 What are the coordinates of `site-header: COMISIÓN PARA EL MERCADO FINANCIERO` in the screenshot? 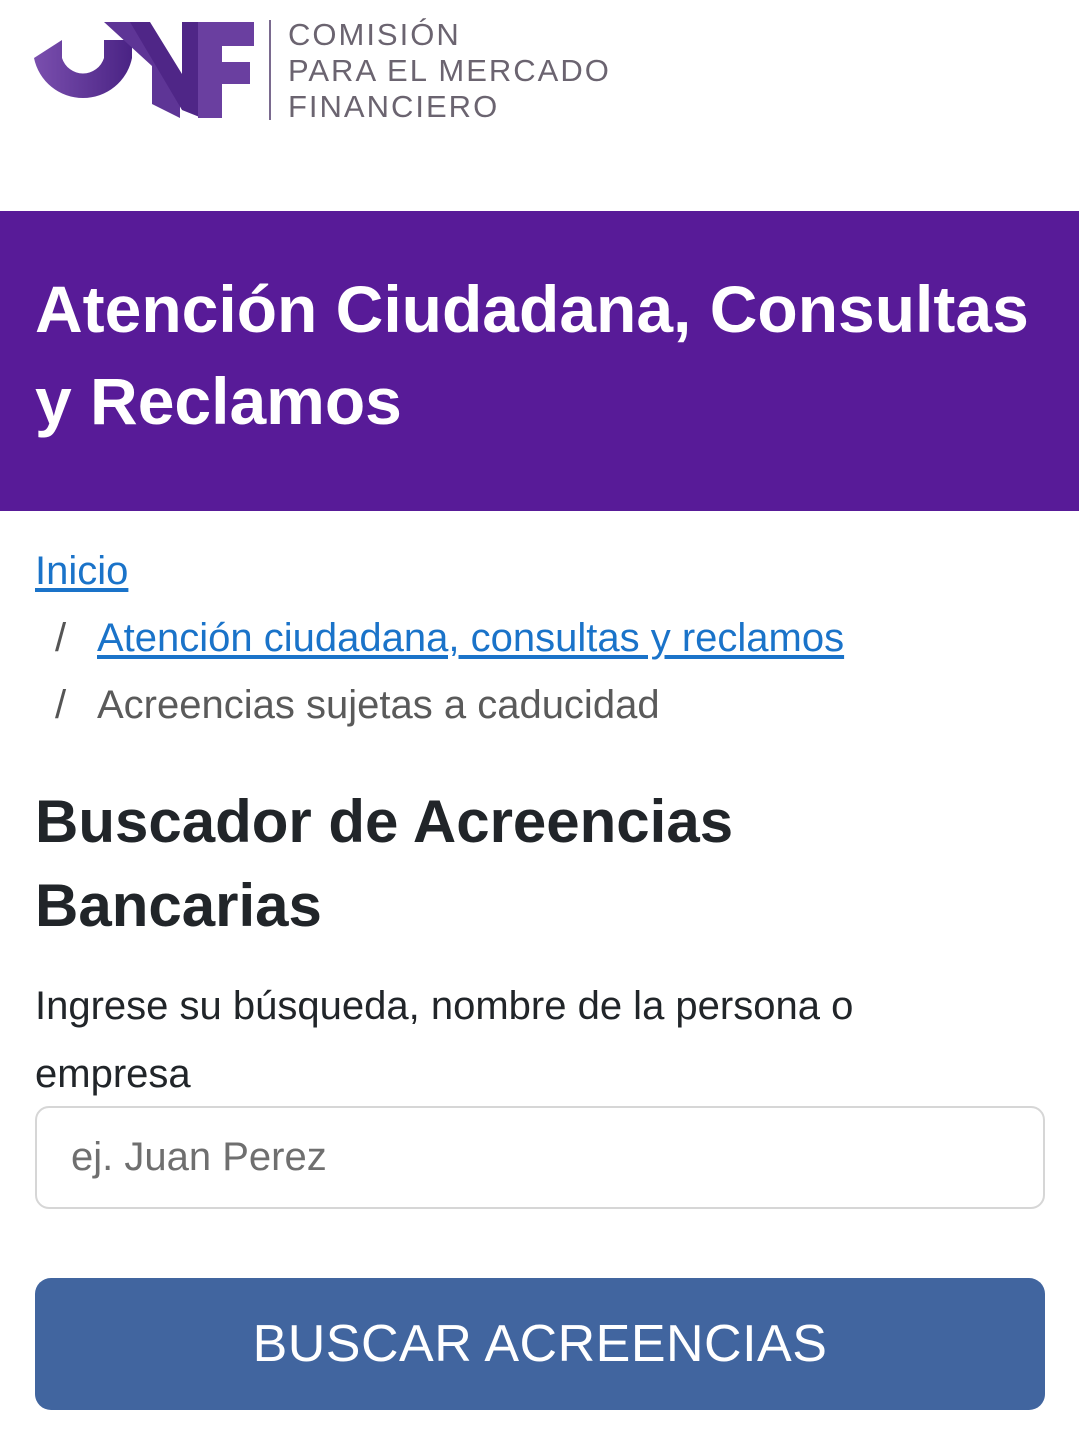 It's located at (539, 105).